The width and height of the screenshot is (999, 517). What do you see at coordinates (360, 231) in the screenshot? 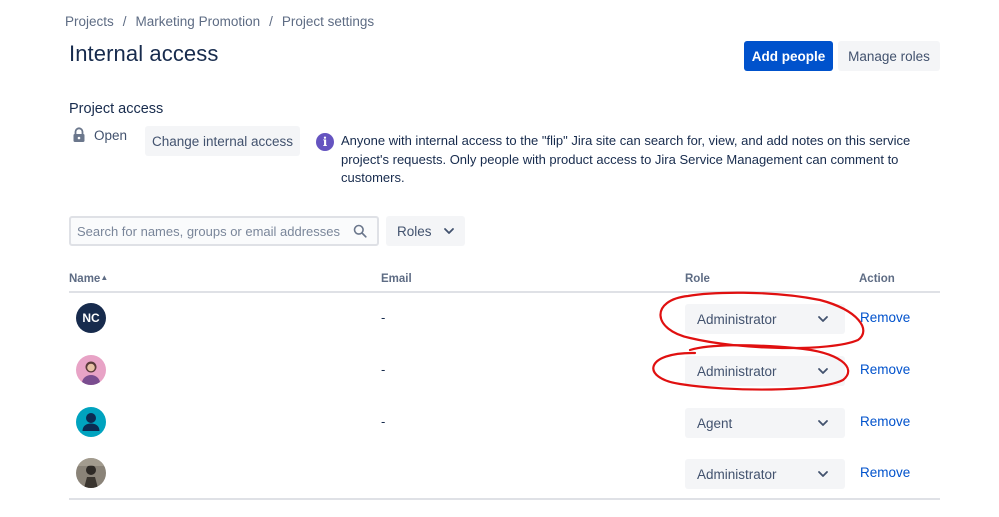
I see `search-icon` at bounding box center [360, 231].